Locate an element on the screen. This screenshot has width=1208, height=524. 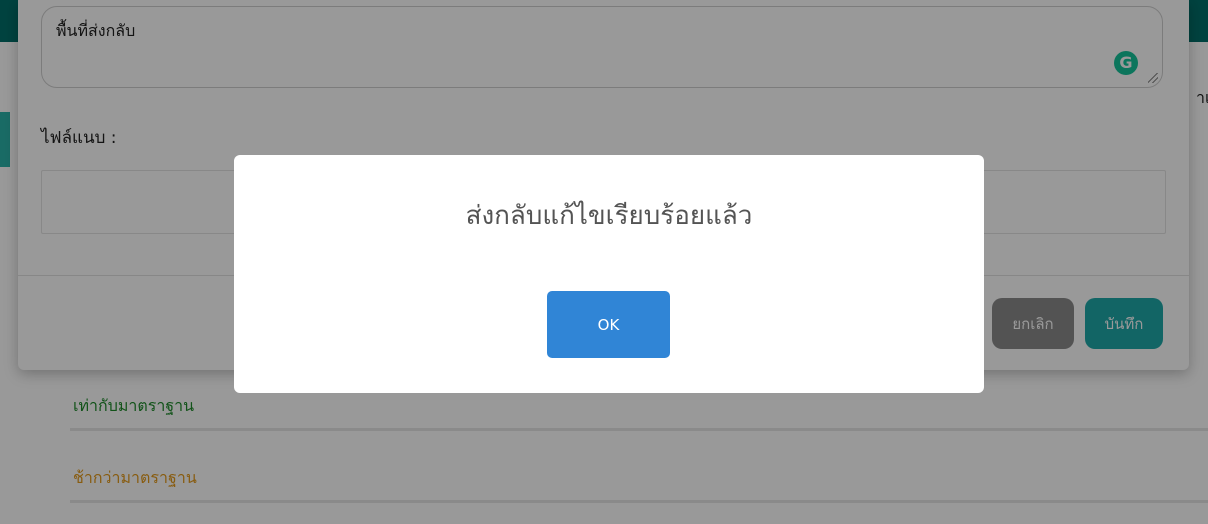
ok-button: OK is located at coordinates (608, 324).